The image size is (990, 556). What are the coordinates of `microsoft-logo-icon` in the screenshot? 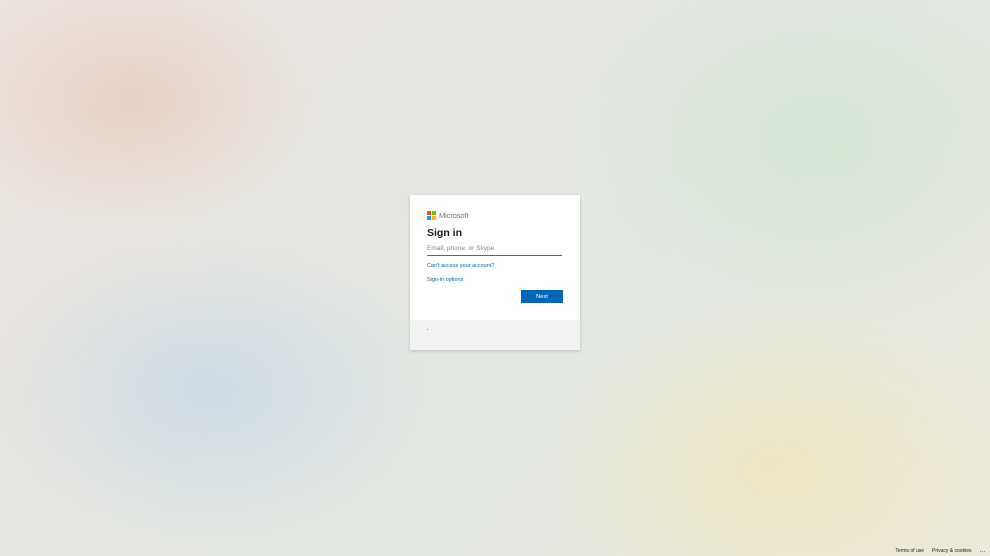 It's located at (431, 215).